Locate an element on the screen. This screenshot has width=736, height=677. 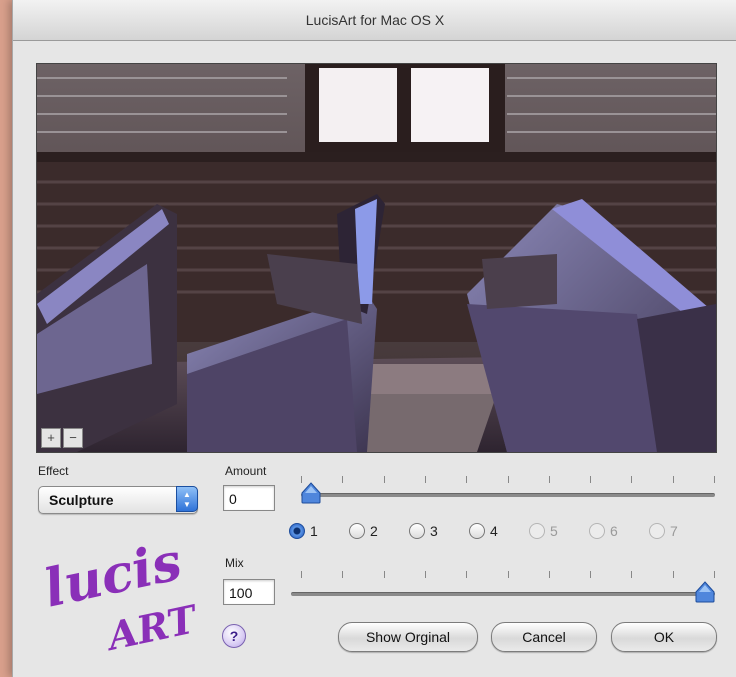
level-radio-4: 4 is located at coordinates (483, 531).